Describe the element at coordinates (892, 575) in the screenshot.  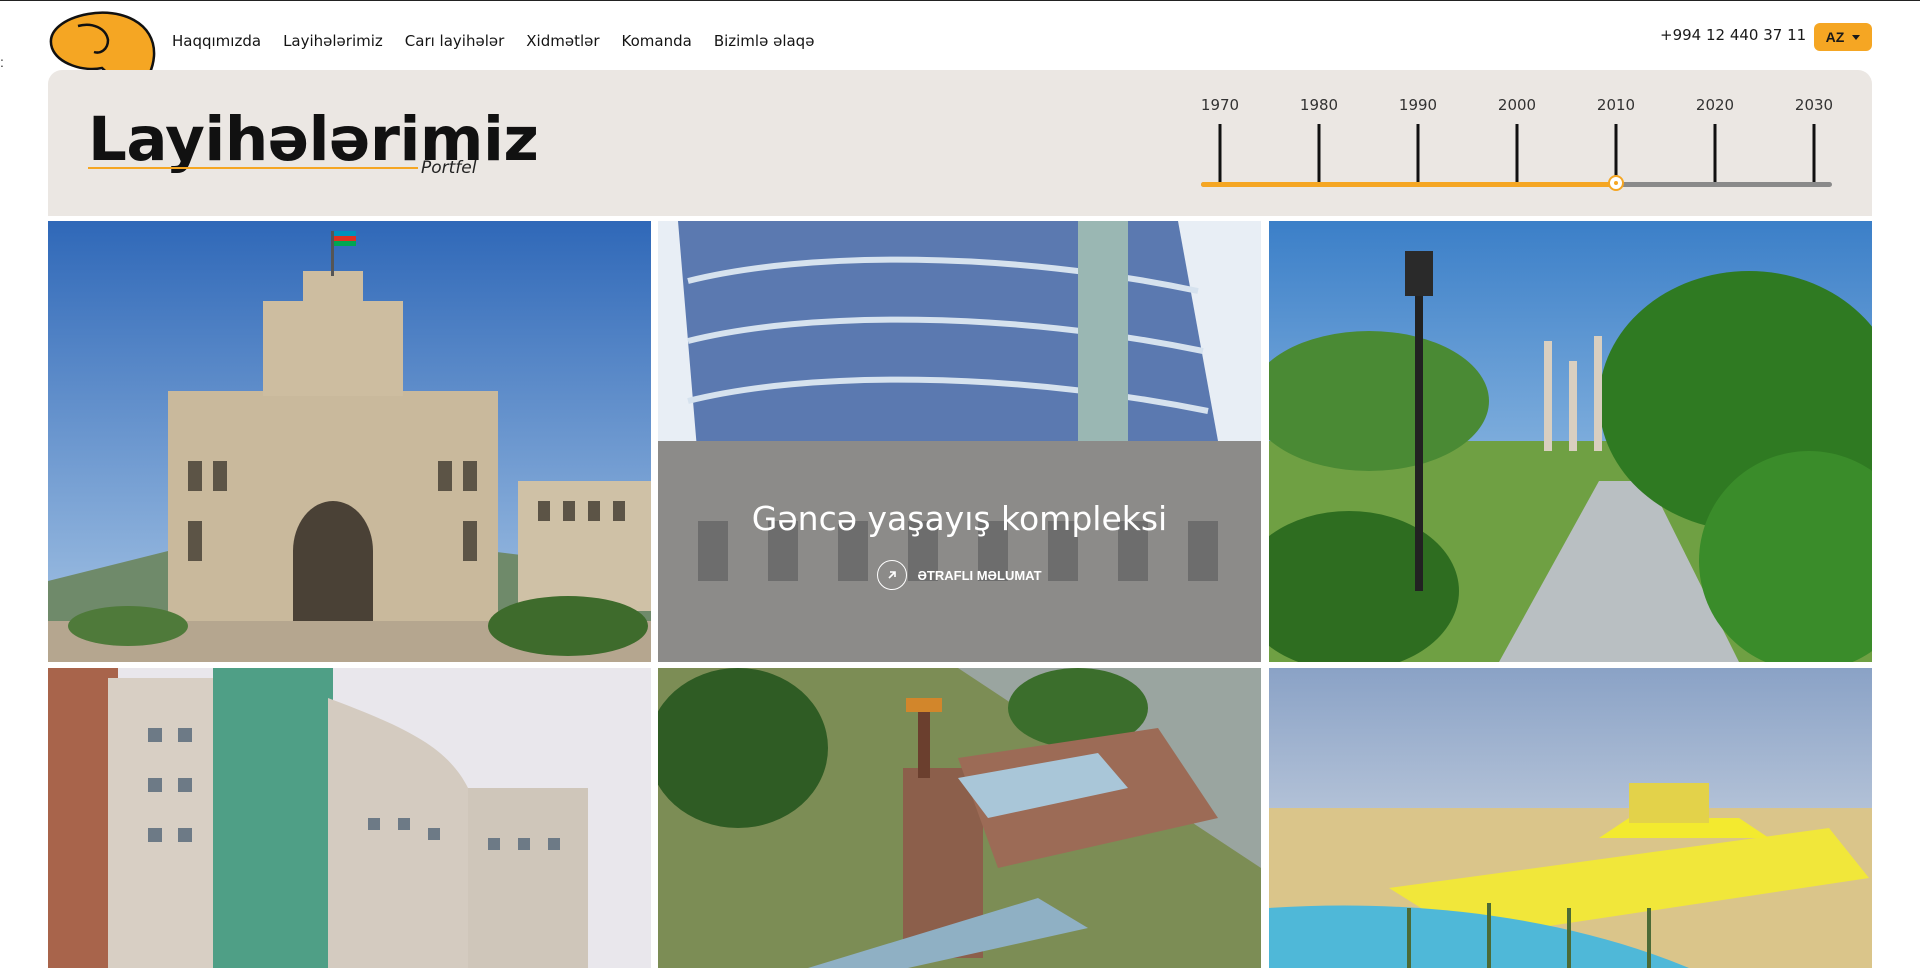
I see `arrow-up-right-icon` at that location.